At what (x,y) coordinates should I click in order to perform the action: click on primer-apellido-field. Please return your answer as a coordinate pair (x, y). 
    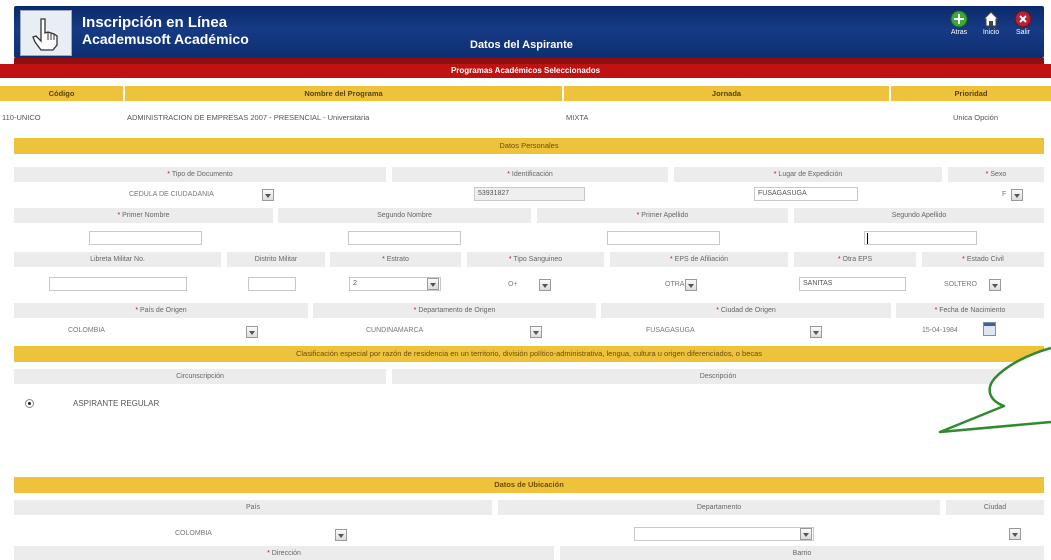
    Looking at the image, I should click on (663, 238).